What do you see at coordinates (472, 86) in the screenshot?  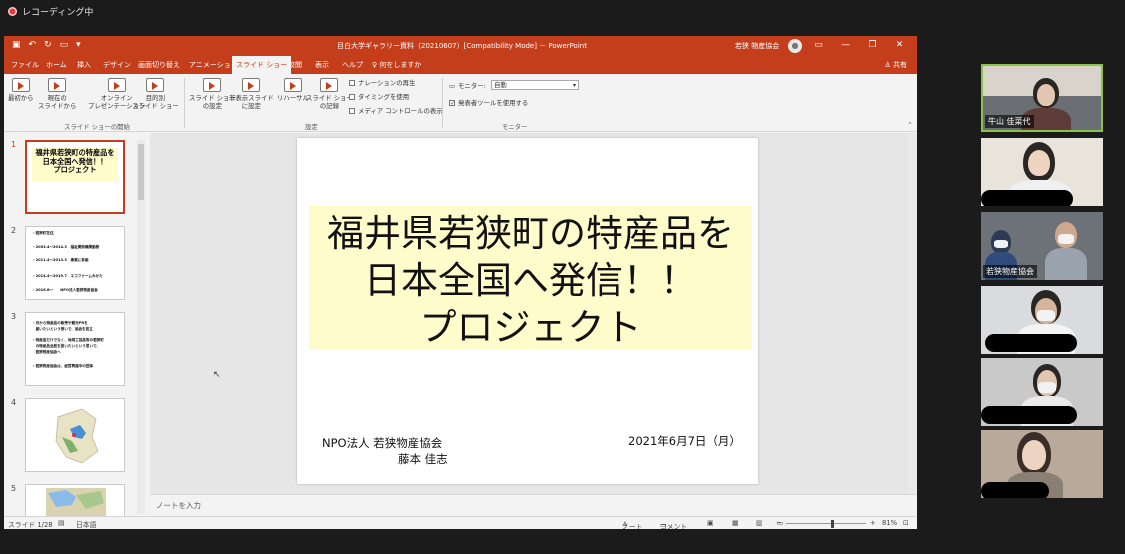 I see `monitor-label-text: モニター:` at bounding box center [472, 86].